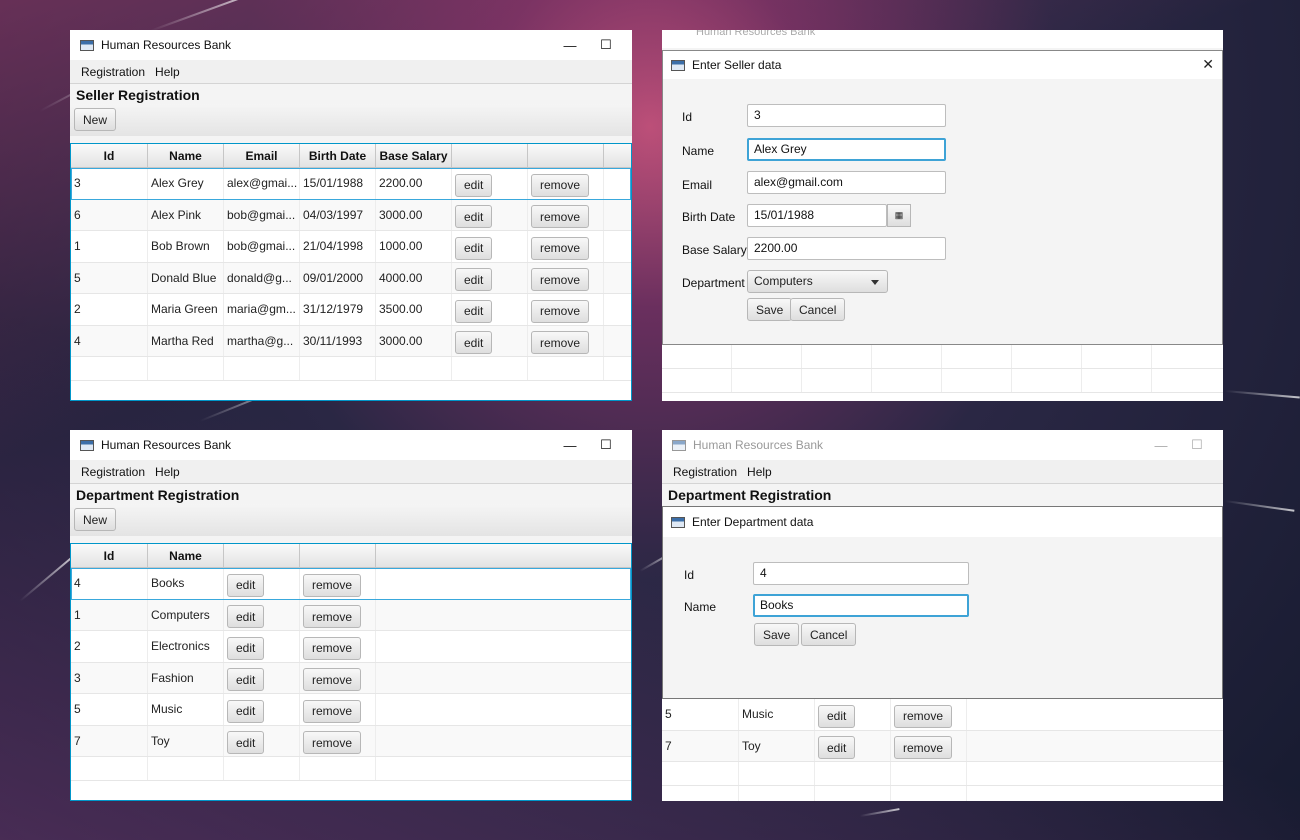 Image resolution: width=1300 pixels, height=840 pixels. I want to click on cell-id: 2, so click(109, 646).